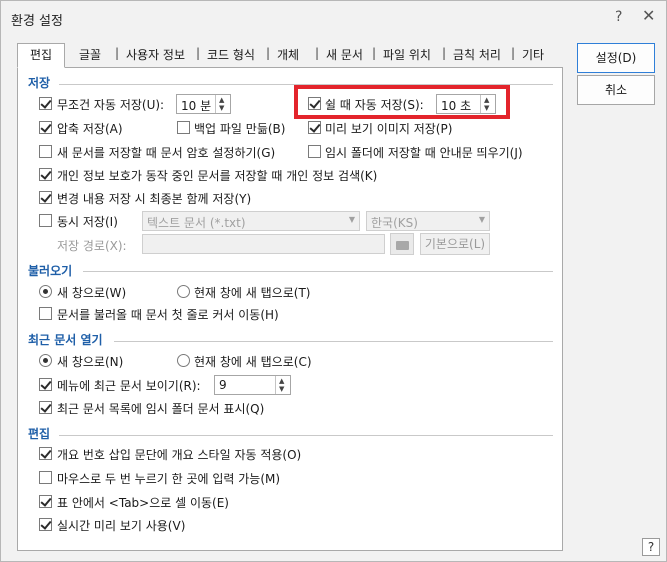 The image size is (667, 562). I want to click on backup-file-label: 백업 파일 만듦(B), so click(240, 129).